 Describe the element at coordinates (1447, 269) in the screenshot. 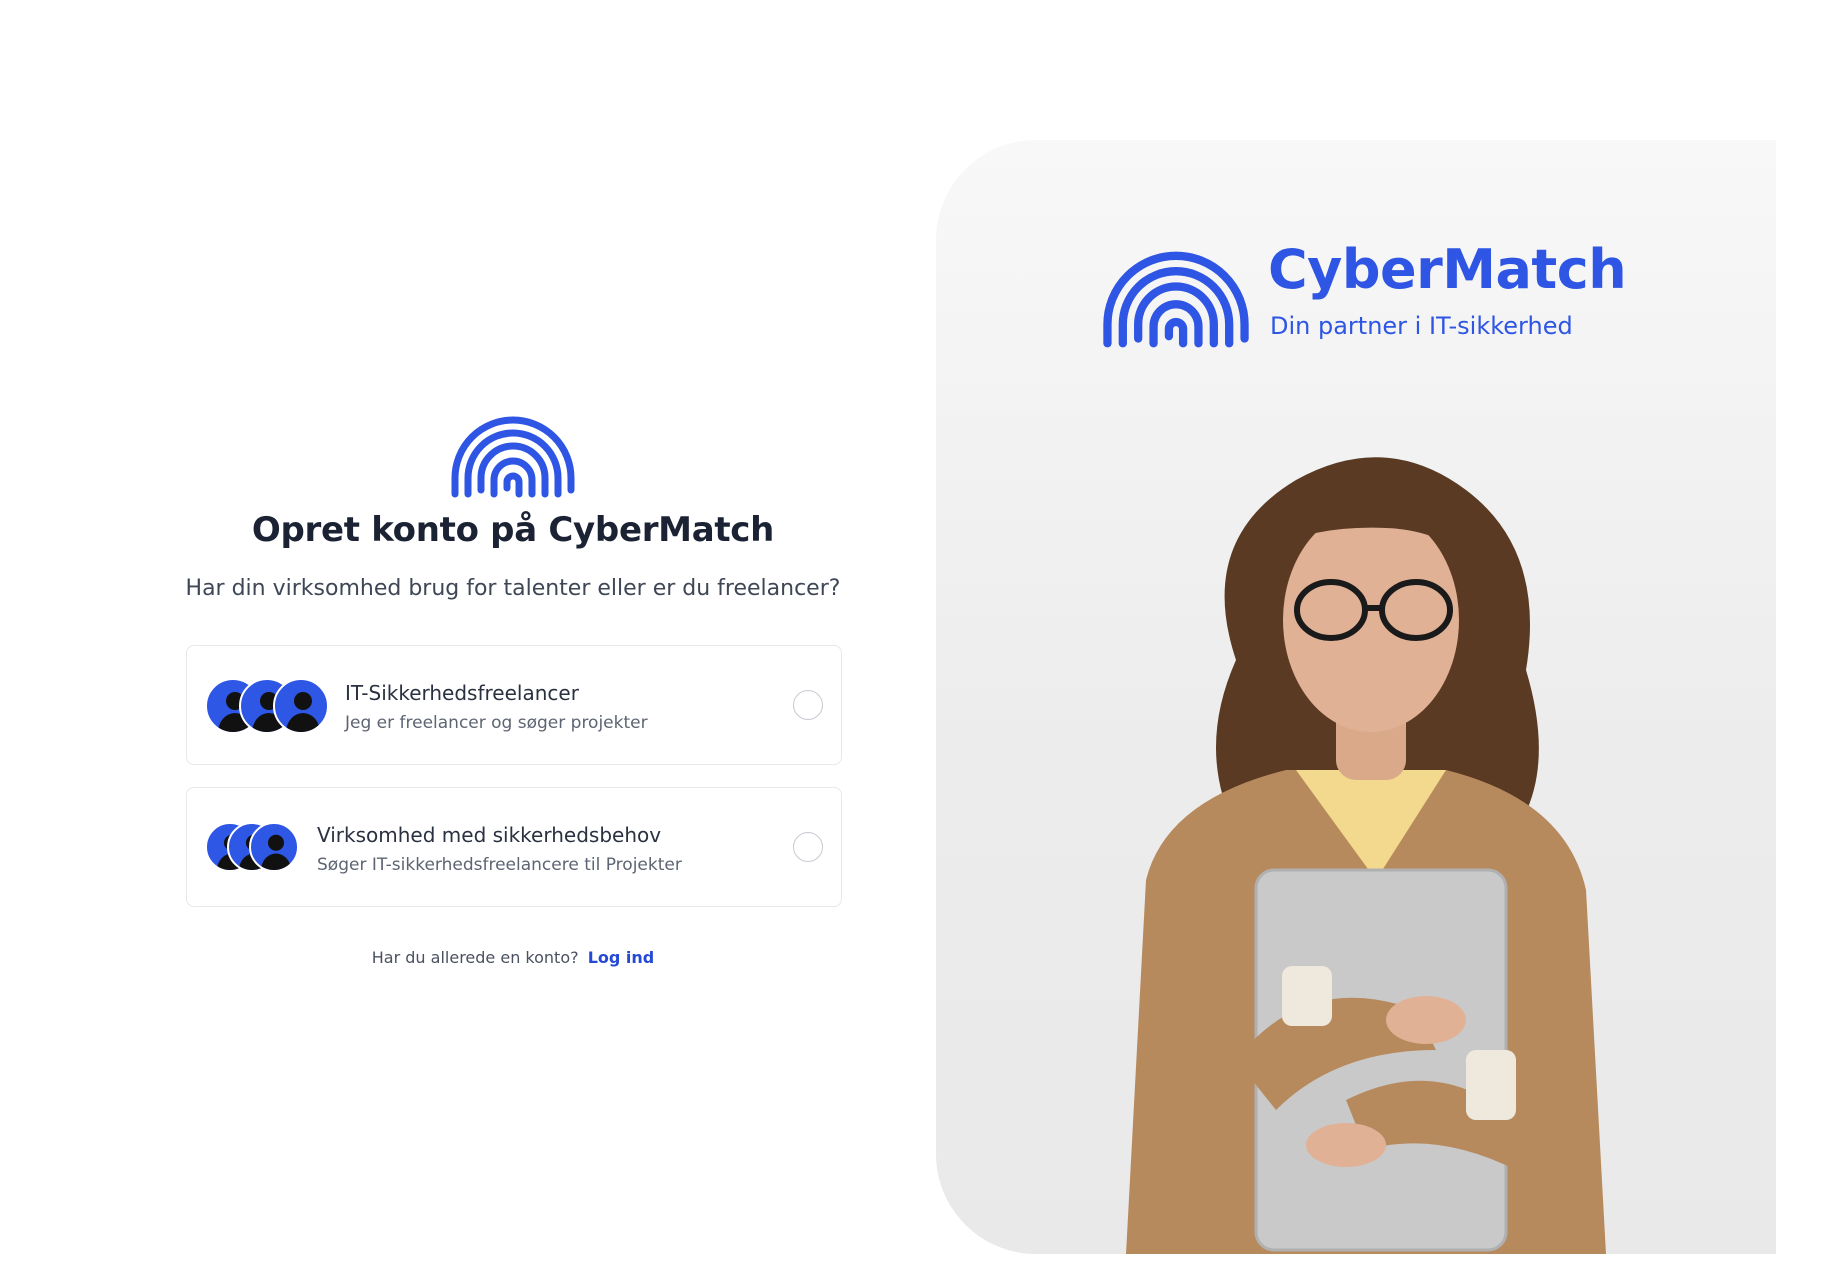

I see `brand-name: CyberMatch` at that location.